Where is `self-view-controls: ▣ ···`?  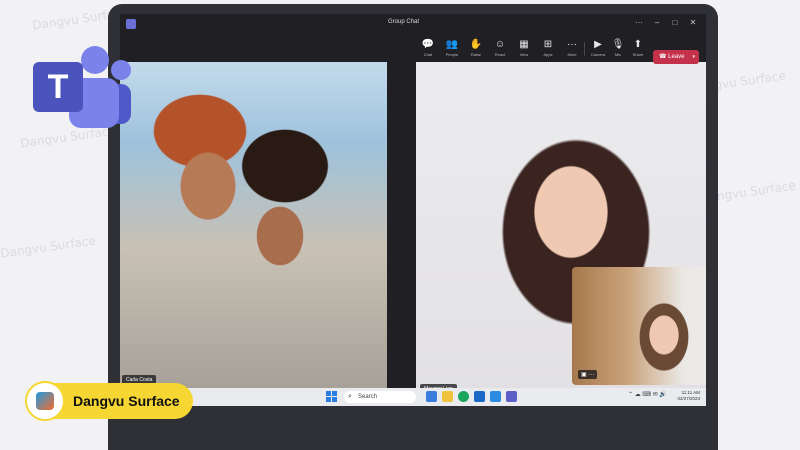 self-view-controls: ▣ ··· is located at coordinates (588, 374).